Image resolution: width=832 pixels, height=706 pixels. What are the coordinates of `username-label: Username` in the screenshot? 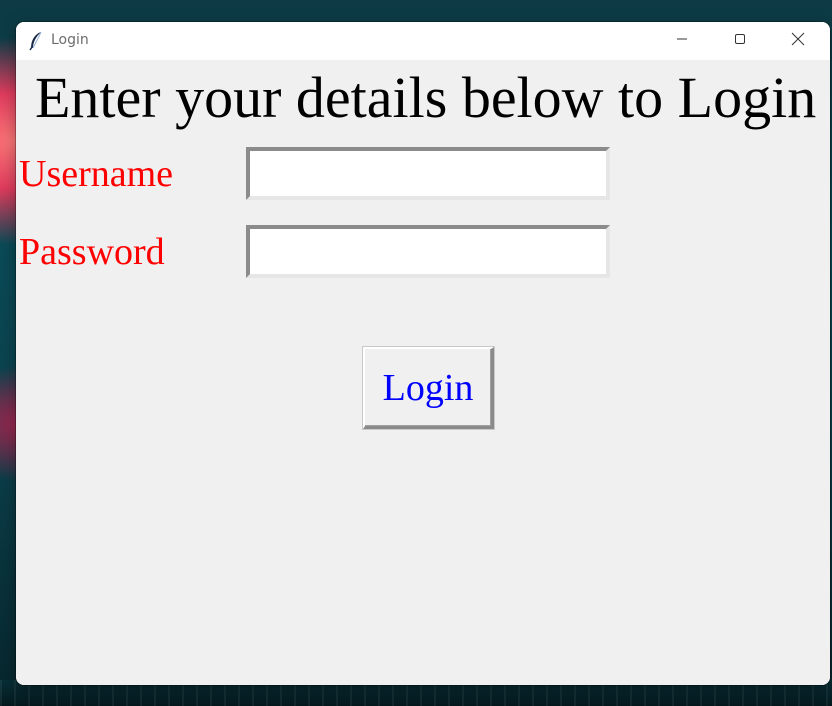 It's located at (96, 174).